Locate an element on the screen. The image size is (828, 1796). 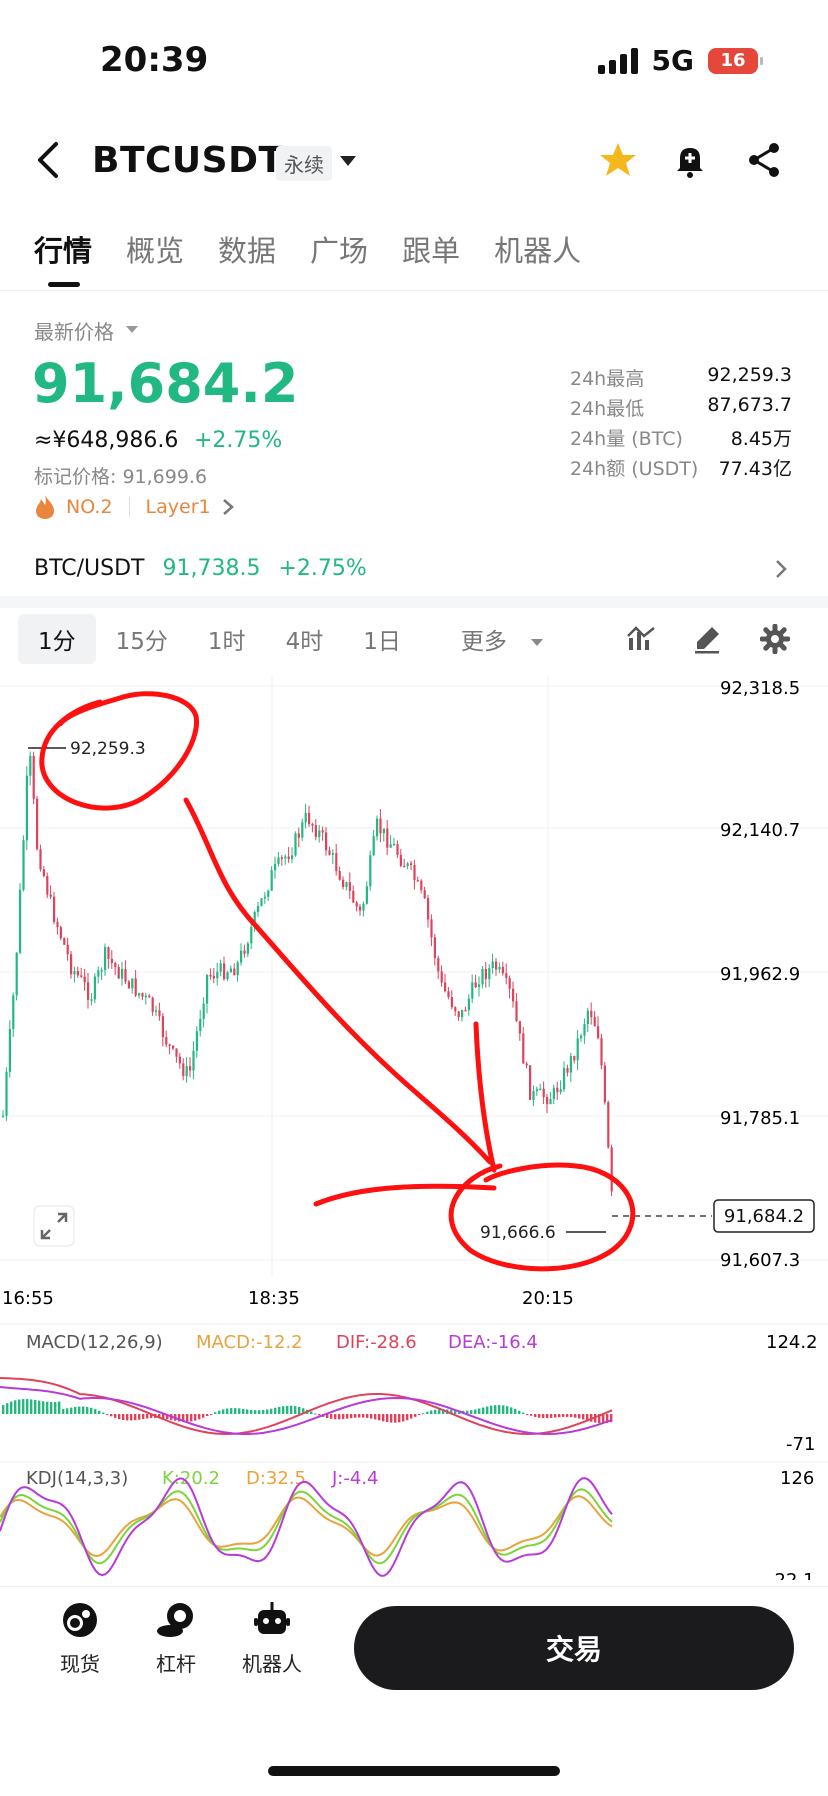
interval-1h: 1时 is located at coordinates (227, 639).